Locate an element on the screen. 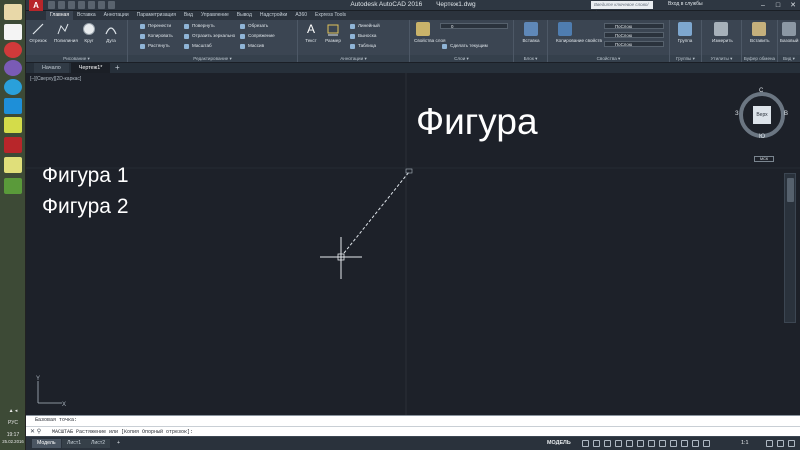  ortho-toggle-icon is located at coordinates (607, 443).